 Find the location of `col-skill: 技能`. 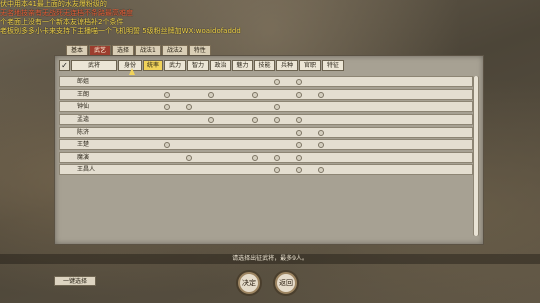

col-skill: 技能 is located at coordinates (264, 65).